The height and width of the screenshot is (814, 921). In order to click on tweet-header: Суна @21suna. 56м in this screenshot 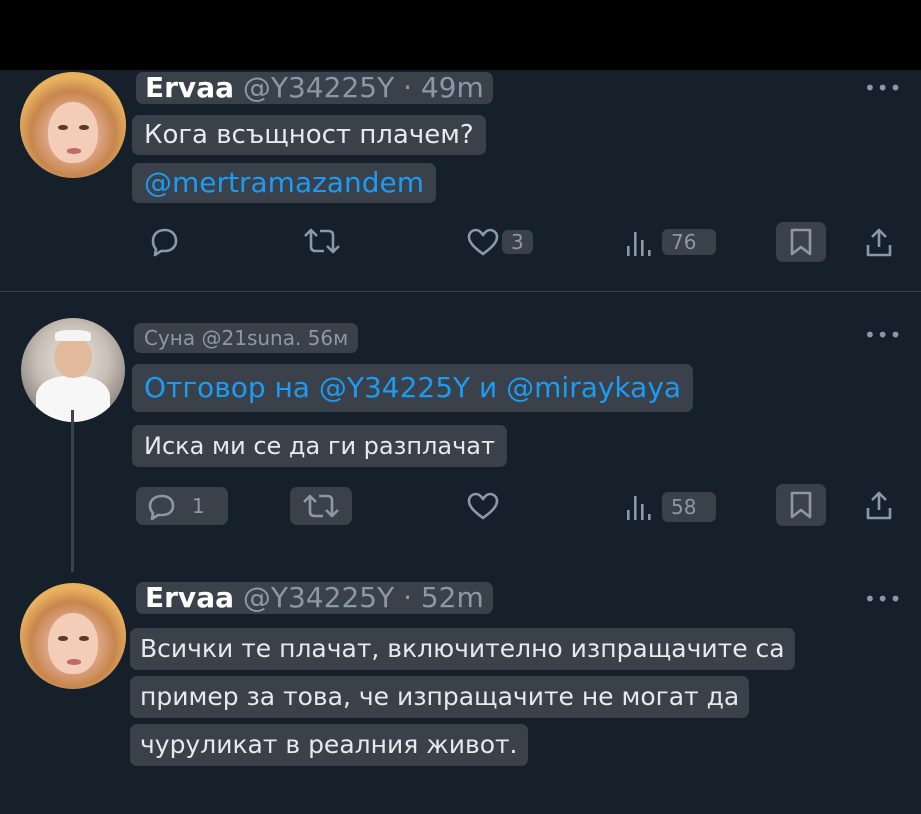, I will do `click(246, 338)`.